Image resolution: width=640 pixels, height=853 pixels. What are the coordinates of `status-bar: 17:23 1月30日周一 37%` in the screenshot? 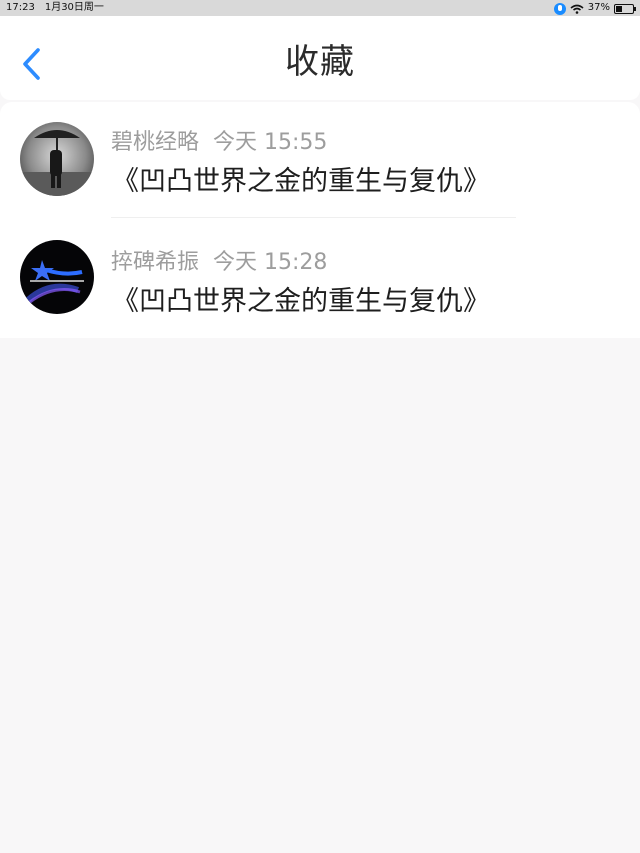 It's located at (320, 8).